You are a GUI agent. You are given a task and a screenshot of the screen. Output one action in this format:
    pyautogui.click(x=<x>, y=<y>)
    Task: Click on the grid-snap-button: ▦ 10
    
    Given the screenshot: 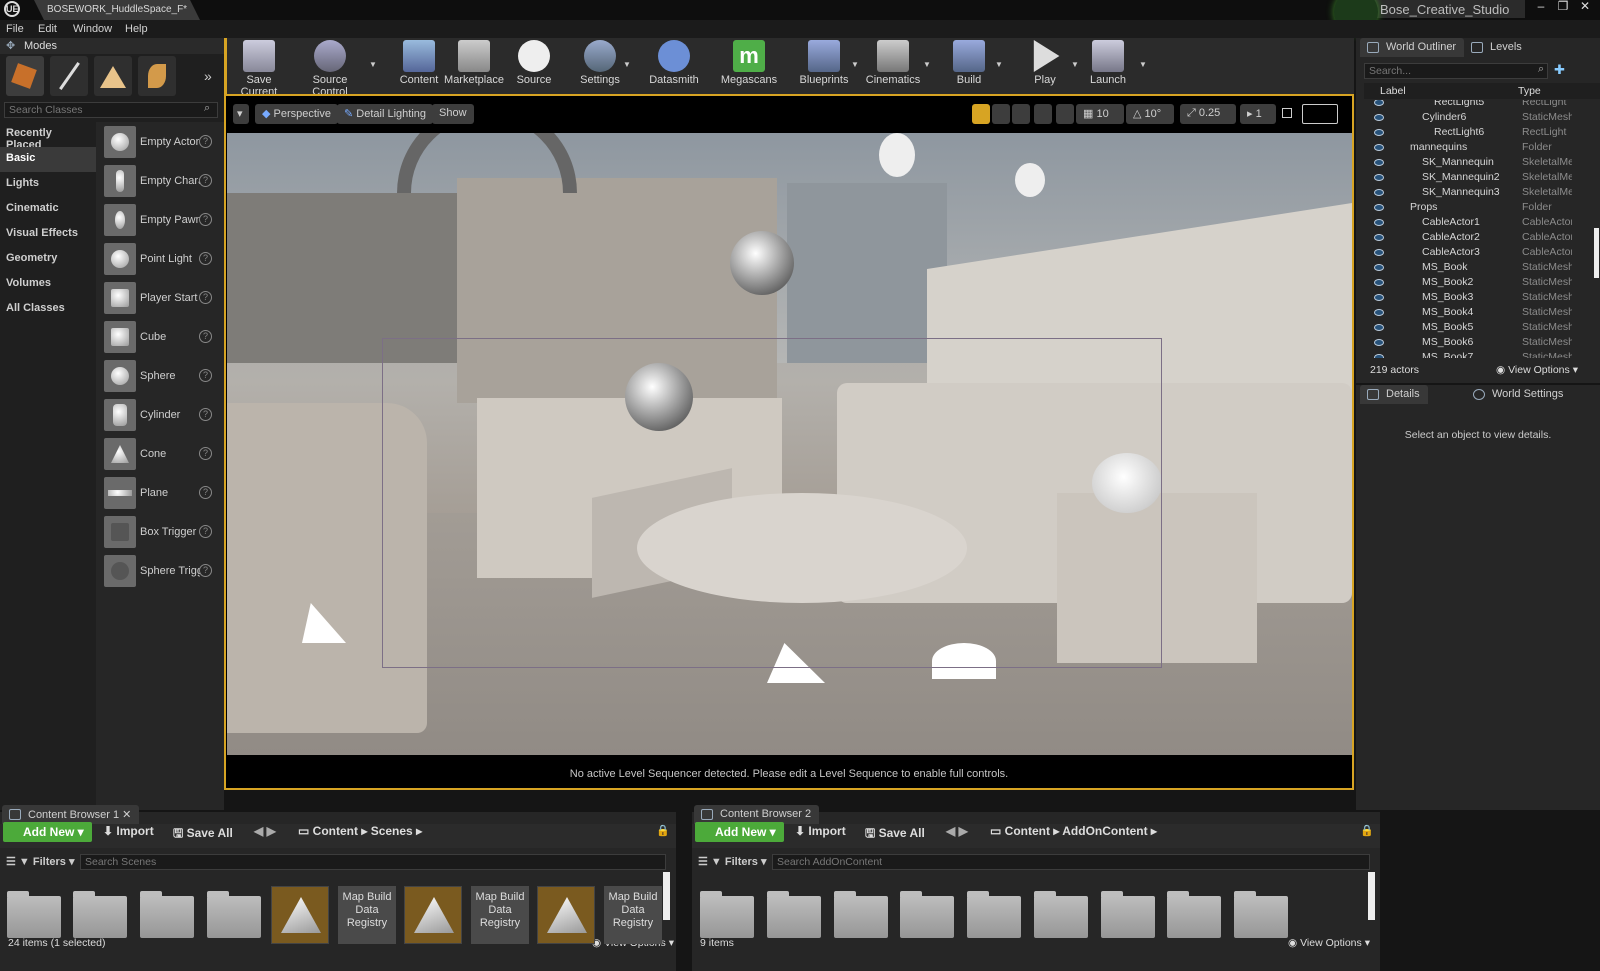 What is the action you would take?
    pyautogui.click(x=1100, y=114)
    